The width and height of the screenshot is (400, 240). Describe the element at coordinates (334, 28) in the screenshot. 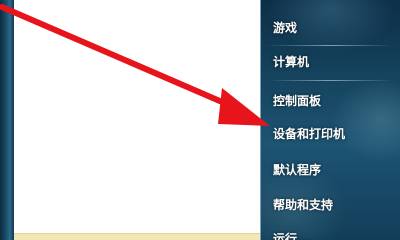

I see `menu-item-games: 游戏` at that location.